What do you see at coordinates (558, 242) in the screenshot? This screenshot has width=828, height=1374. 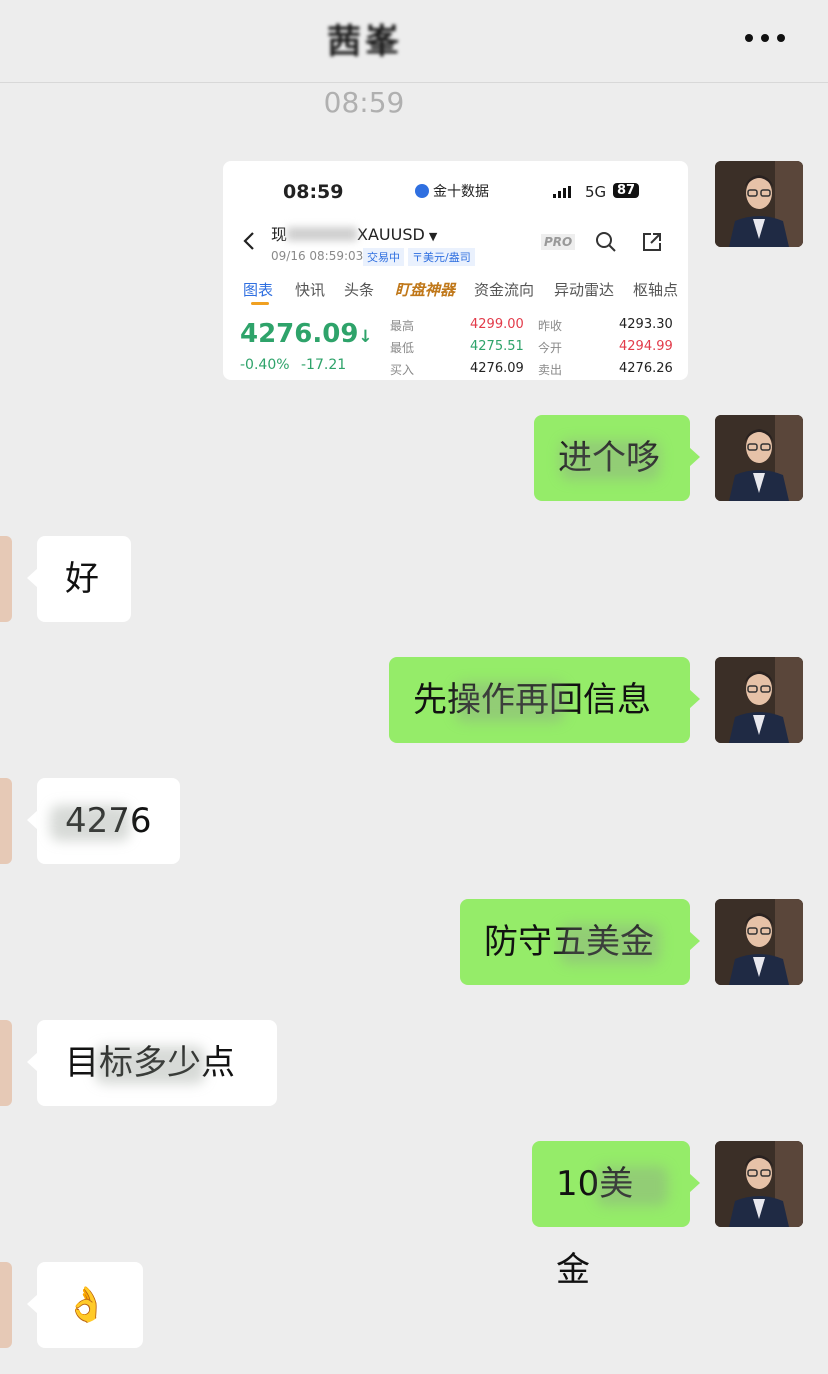 I see `pro-badge: PRO` at bounding box center [558, 242].